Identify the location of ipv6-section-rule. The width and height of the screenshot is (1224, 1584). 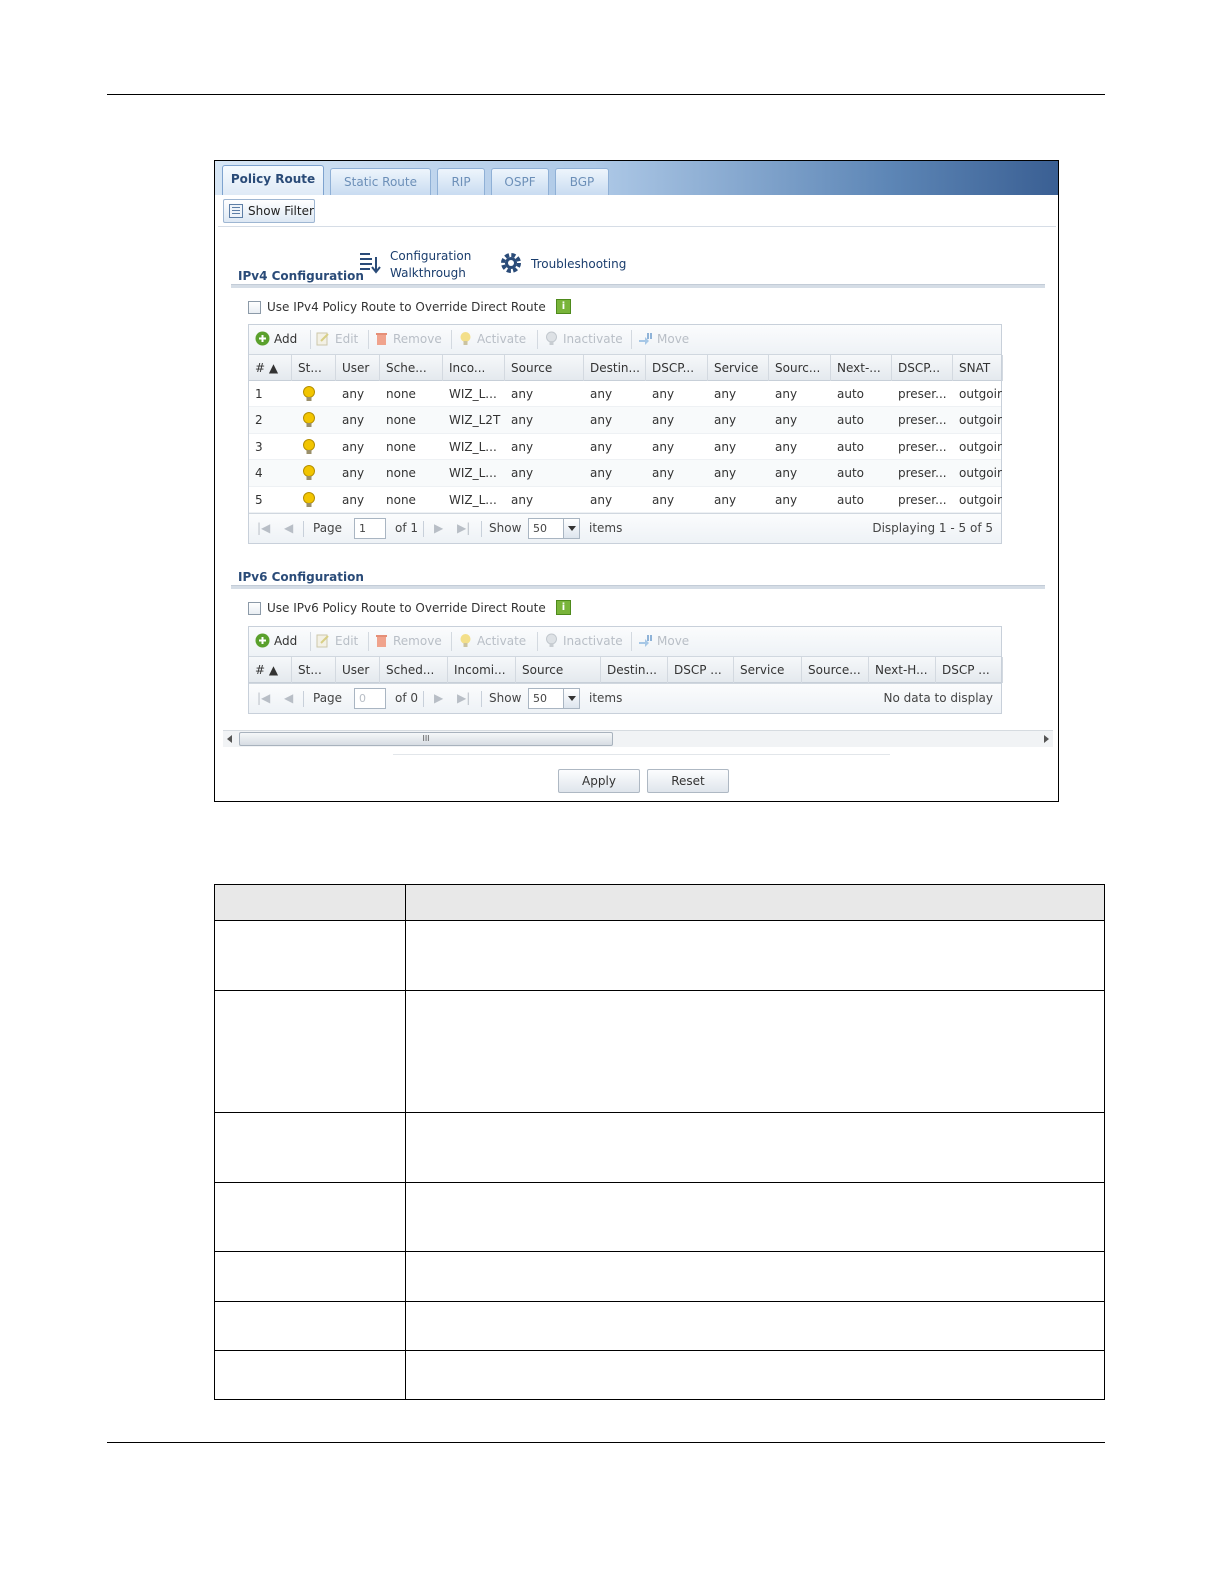
(638, 587).